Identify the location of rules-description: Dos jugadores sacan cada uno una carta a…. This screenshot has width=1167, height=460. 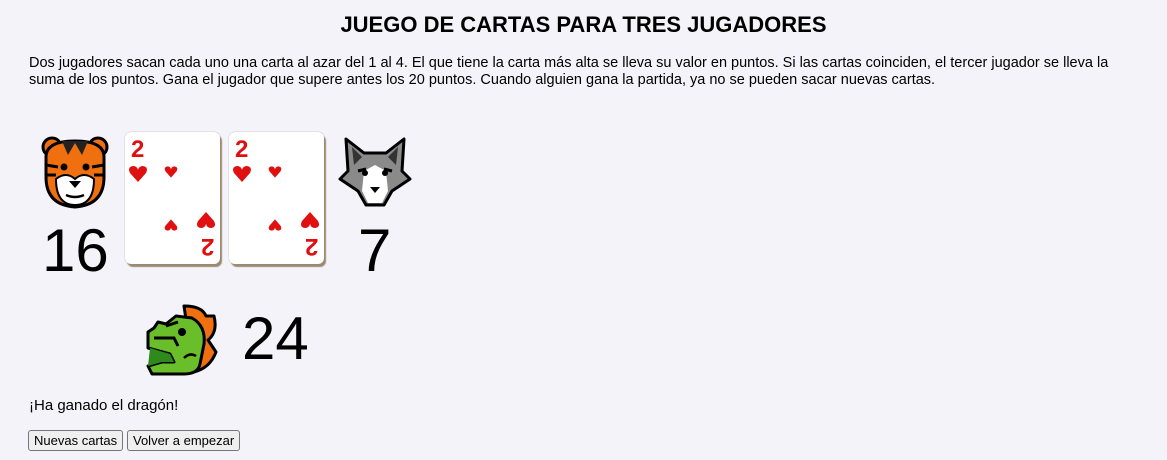
(569, 71).